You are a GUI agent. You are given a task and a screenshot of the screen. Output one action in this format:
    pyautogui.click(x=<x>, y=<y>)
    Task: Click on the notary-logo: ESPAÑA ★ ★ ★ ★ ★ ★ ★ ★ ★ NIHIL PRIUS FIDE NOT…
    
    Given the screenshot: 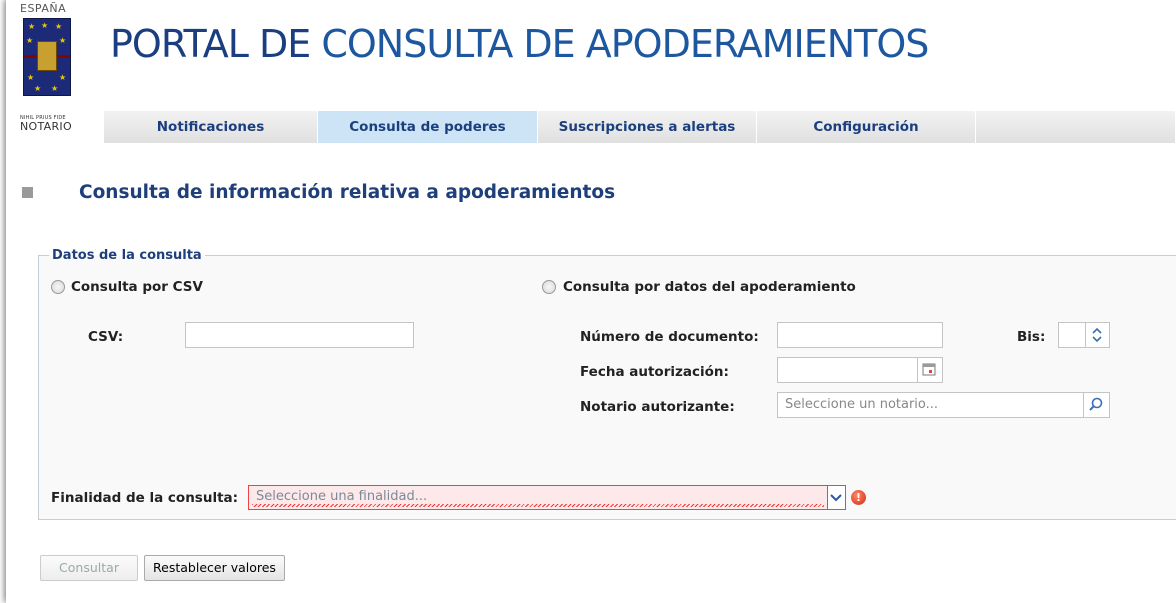 What is the action you would take?
    pyautogui.click(x=59, y=72)
    